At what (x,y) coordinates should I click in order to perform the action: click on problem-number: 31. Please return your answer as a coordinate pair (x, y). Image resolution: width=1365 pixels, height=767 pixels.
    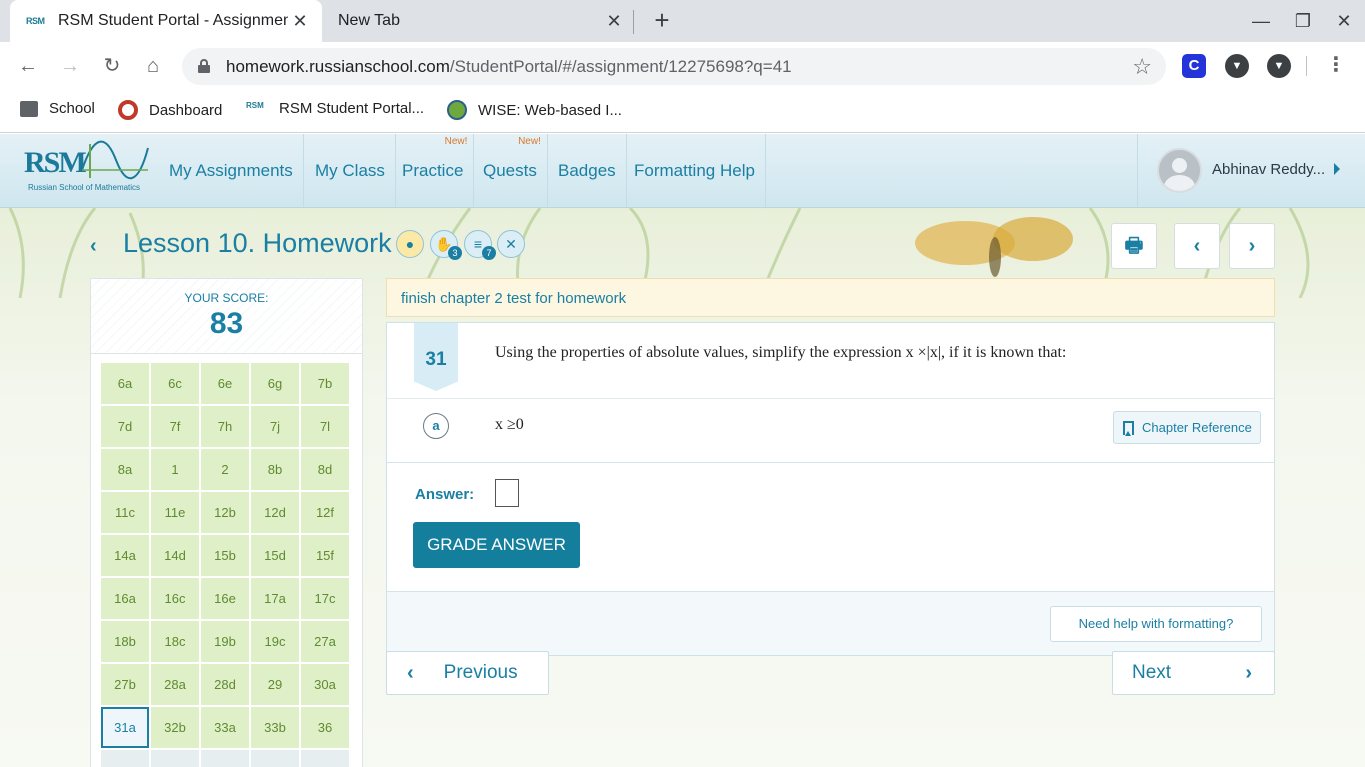
    Looking at the image, I should click on (436, 357).